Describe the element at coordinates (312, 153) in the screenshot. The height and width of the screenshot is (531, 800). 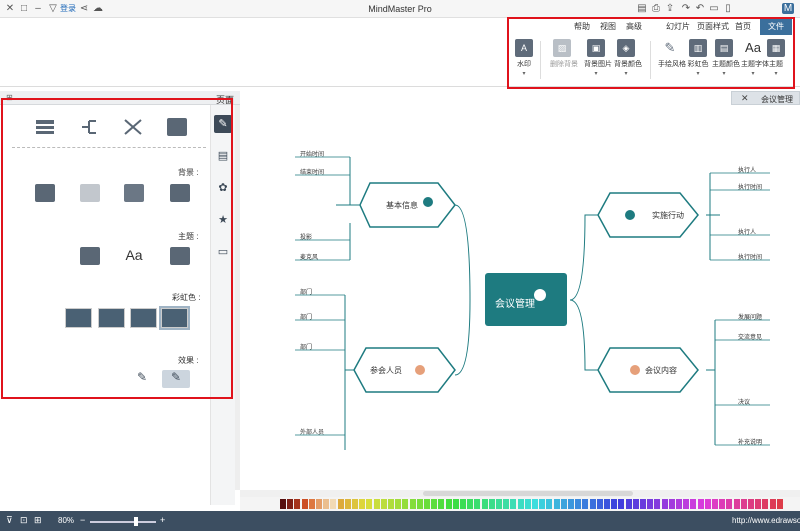
I see `subtopic: 开始时间` at that location.